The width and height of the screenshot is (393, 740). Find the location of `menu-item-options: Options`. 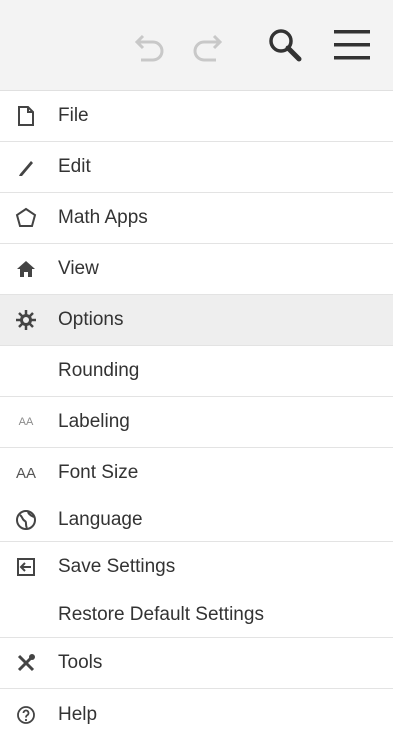

menu-item-options: Options is located at coordinates (196, 320).